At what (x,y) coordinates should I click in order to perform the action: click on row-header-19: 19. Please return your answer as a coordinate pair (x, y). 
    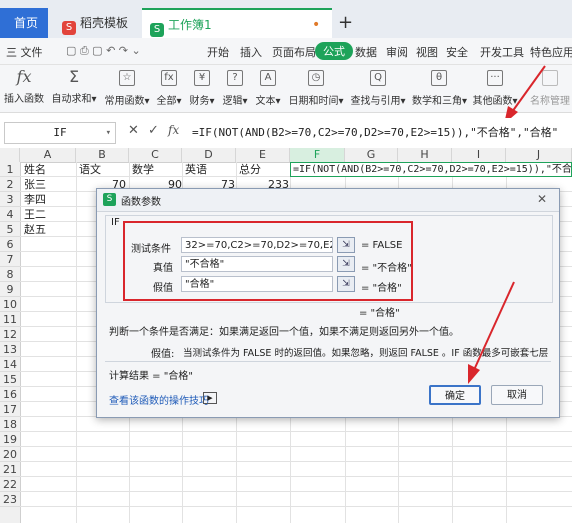
    Looking at the image, I should click on (10, 439).